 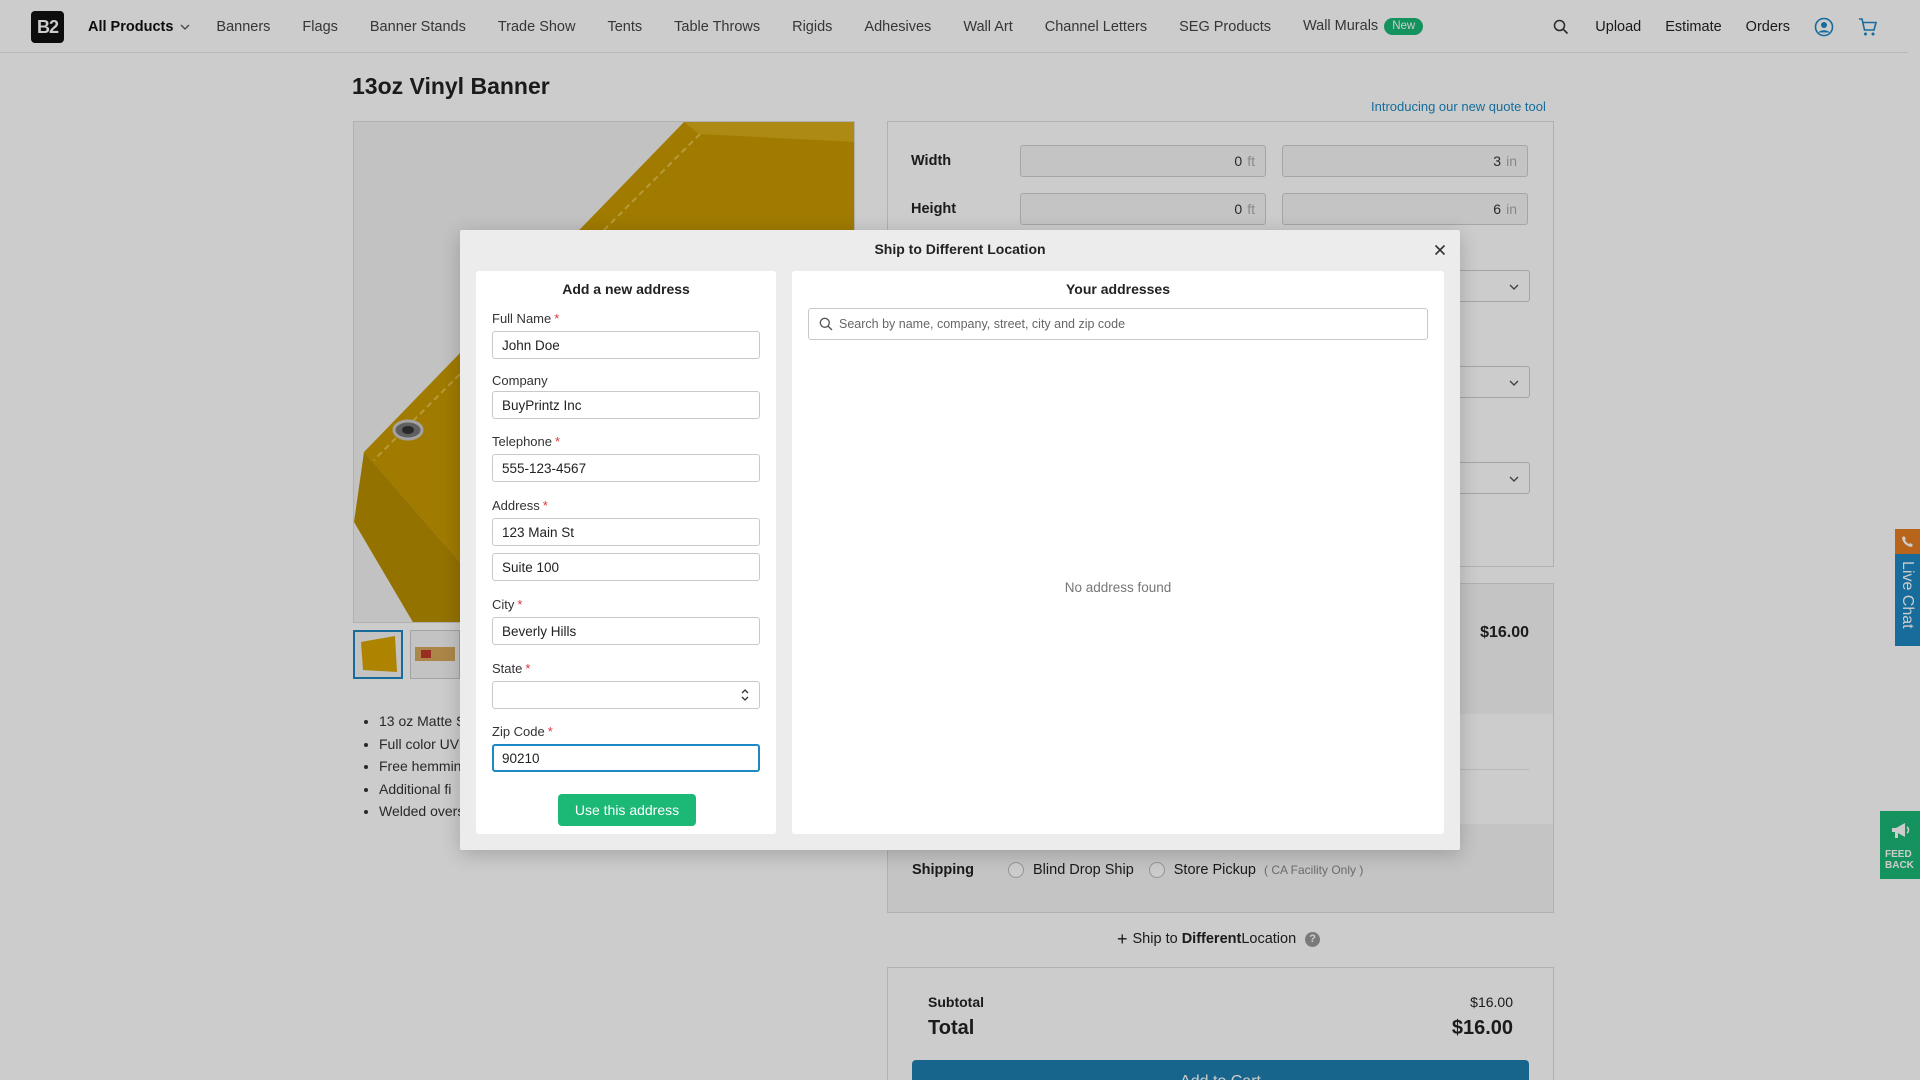 I want to click on address-line1-input, so click(x=626, y=532).